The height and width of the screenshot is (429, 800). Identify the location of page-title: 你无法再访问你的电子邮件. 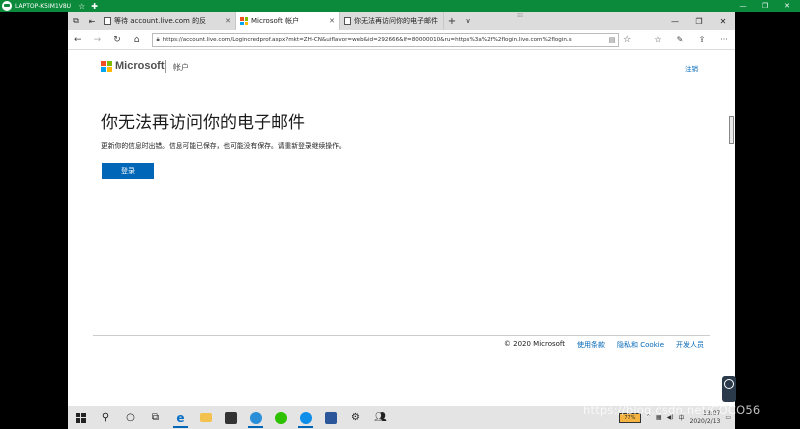
(203, 123).